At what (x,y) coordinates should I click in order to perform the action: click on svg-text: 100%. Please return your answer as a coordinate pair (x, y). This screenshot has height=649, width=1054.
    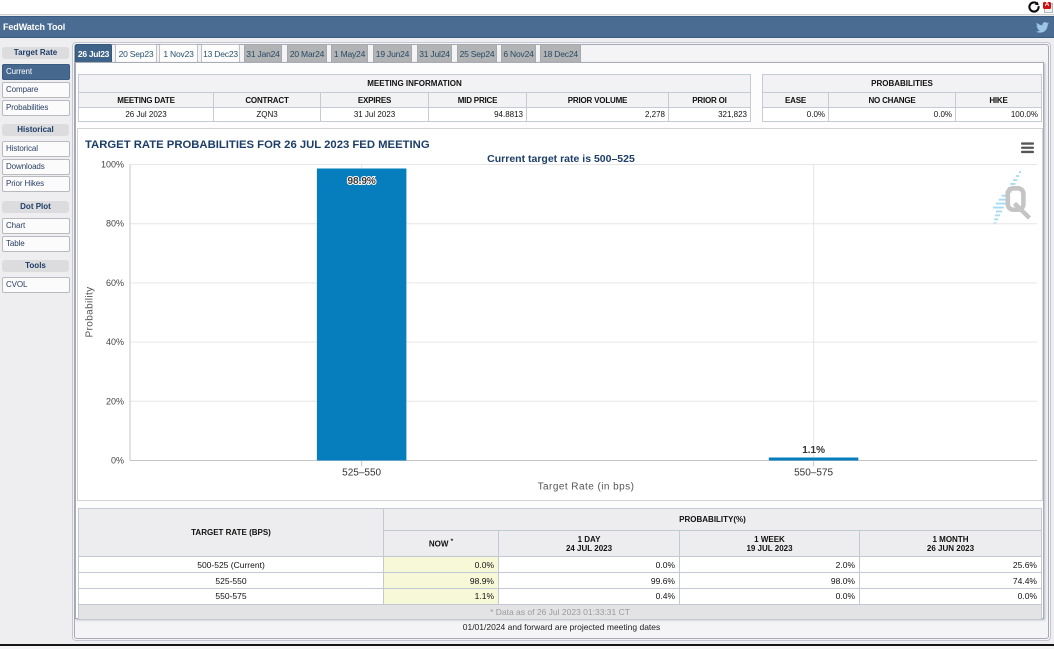
    Looking at the image, I should click on (112, 165).